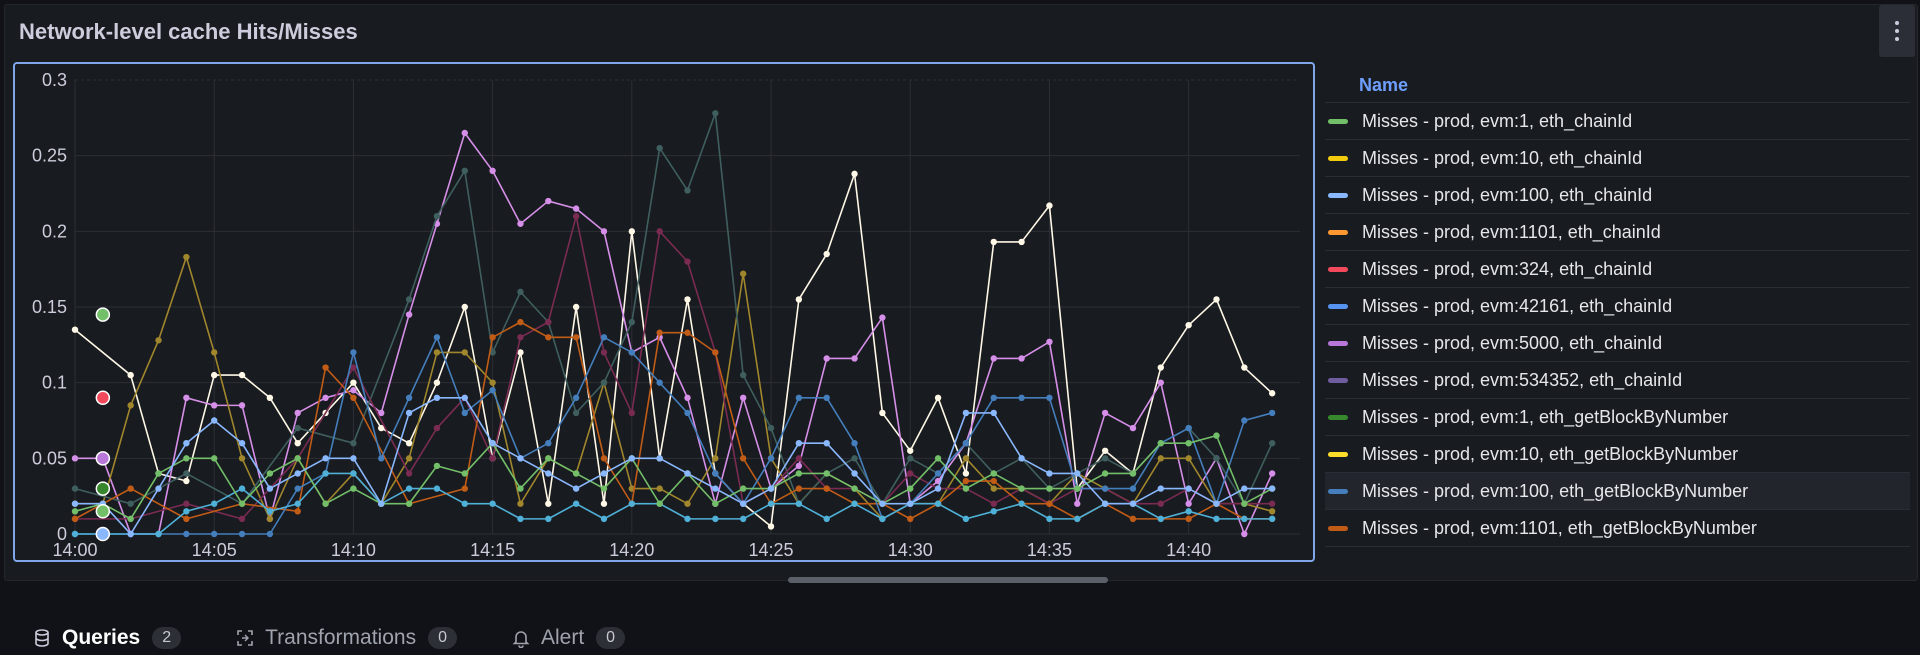 The width and height of the screenshot is (1920, 655). I want to click on legend-item: Misses - prod, evm:324, eth_chainId, so click(1617, 269).